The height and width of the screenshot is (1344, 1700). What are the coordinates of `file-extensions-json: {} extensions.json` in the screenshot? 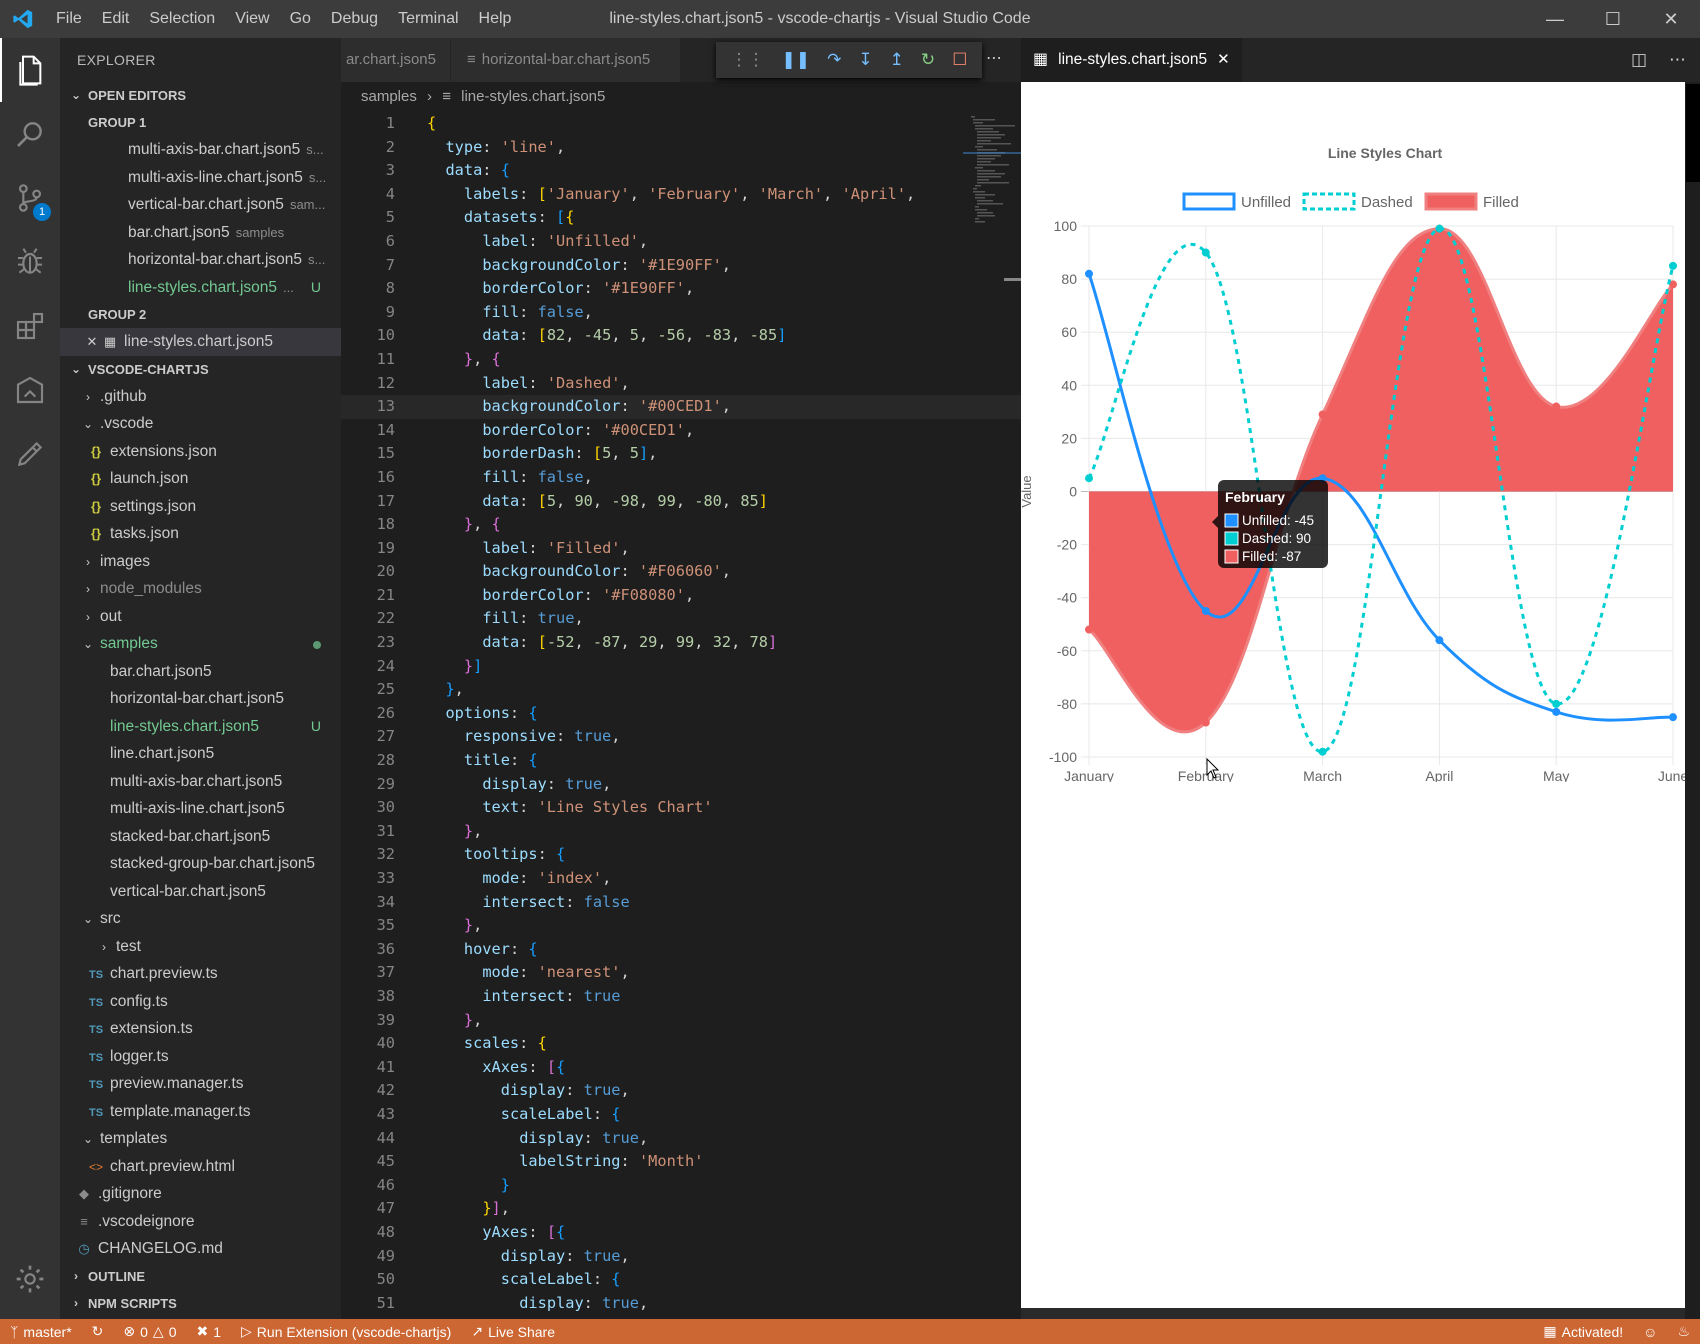 It's located at (200, 452).